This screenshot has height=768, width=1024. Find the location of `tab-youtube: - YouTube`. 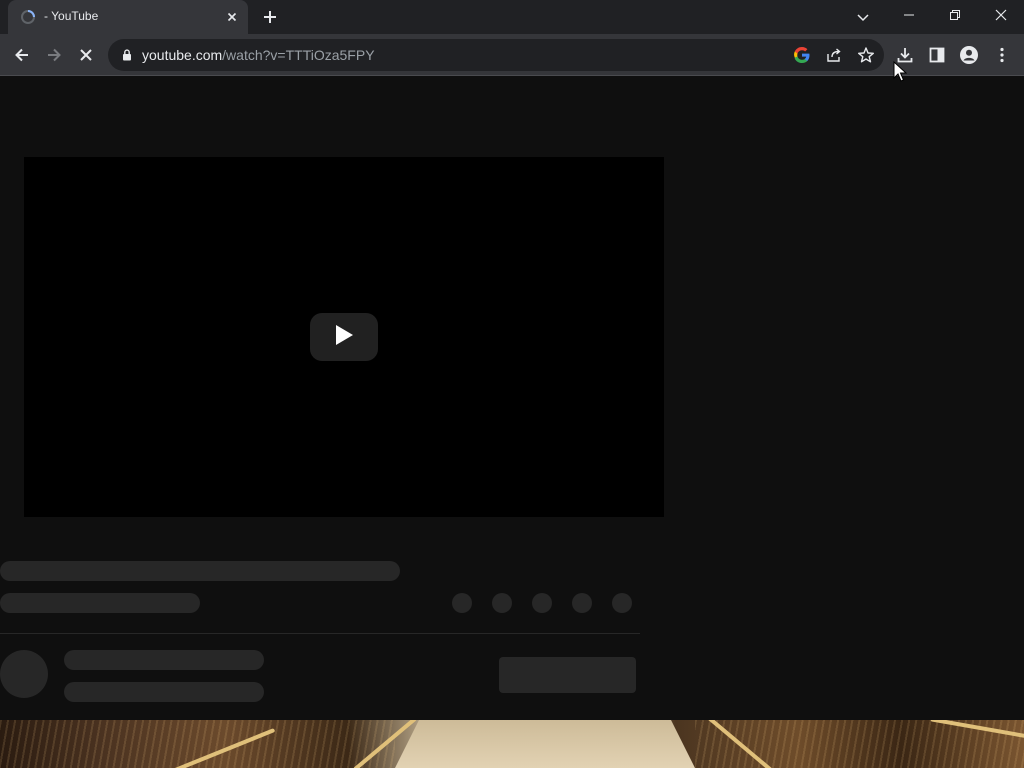

tab-youtube: - YouTube is located at coordinates (128, 17).